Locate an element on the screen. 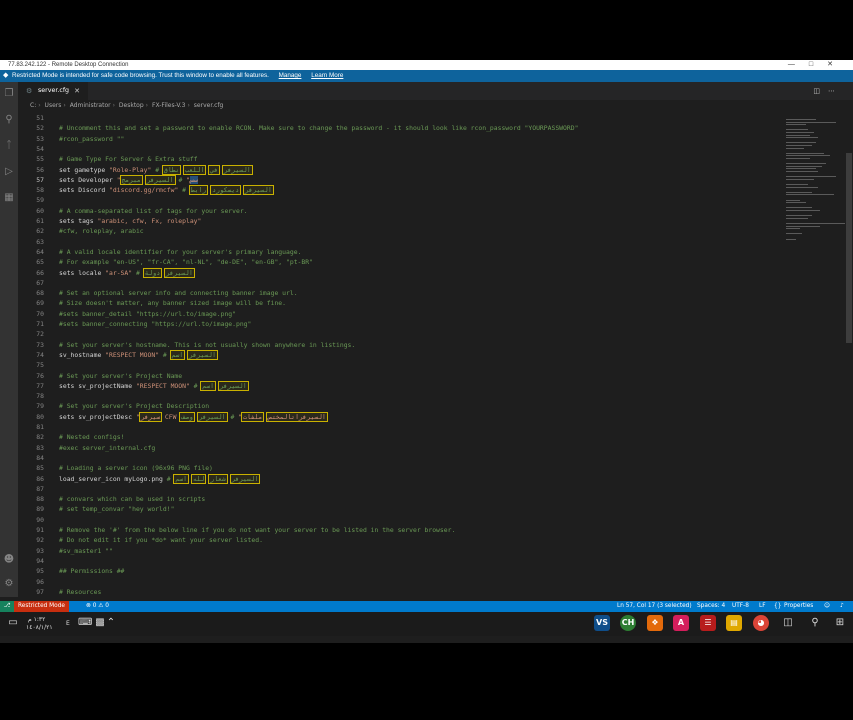 The image size is (853, 720). code-line: 54 is located at coordinates (399, 149).